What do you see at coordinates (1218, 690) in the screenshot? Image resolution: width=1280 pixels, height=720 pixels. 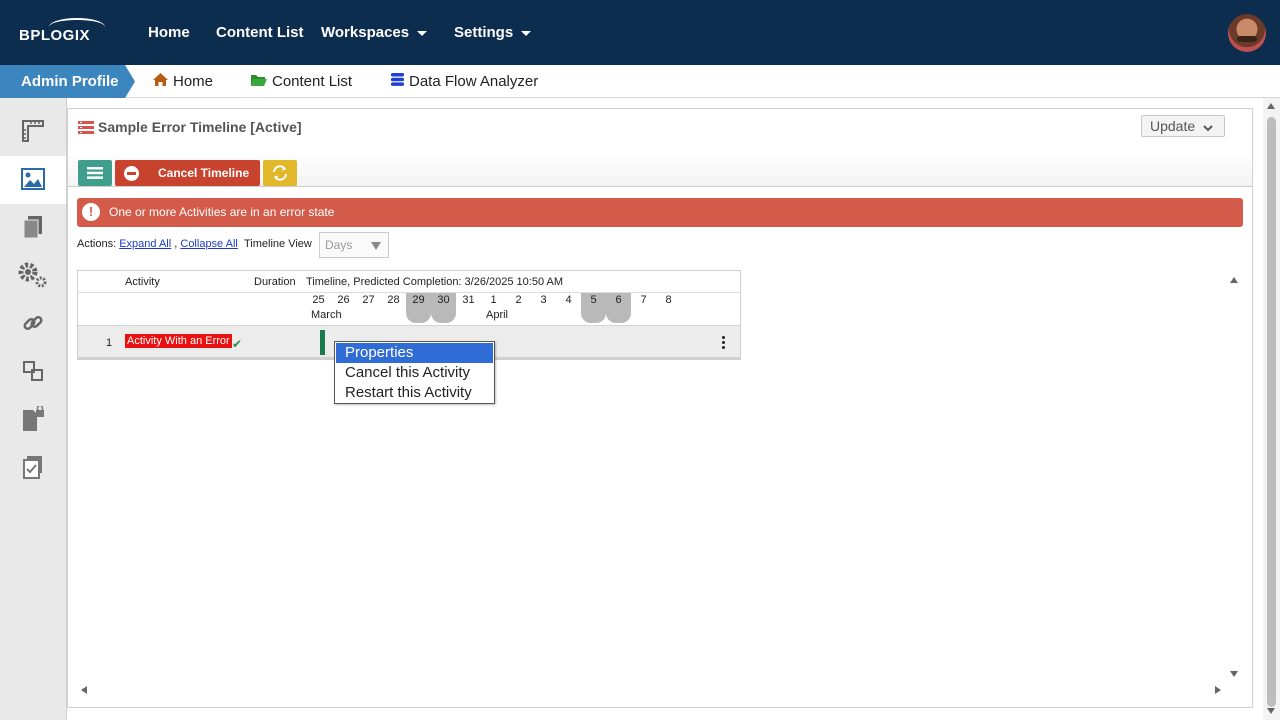 I see `scroll-right-icon` at bounding box center [1218, 690].